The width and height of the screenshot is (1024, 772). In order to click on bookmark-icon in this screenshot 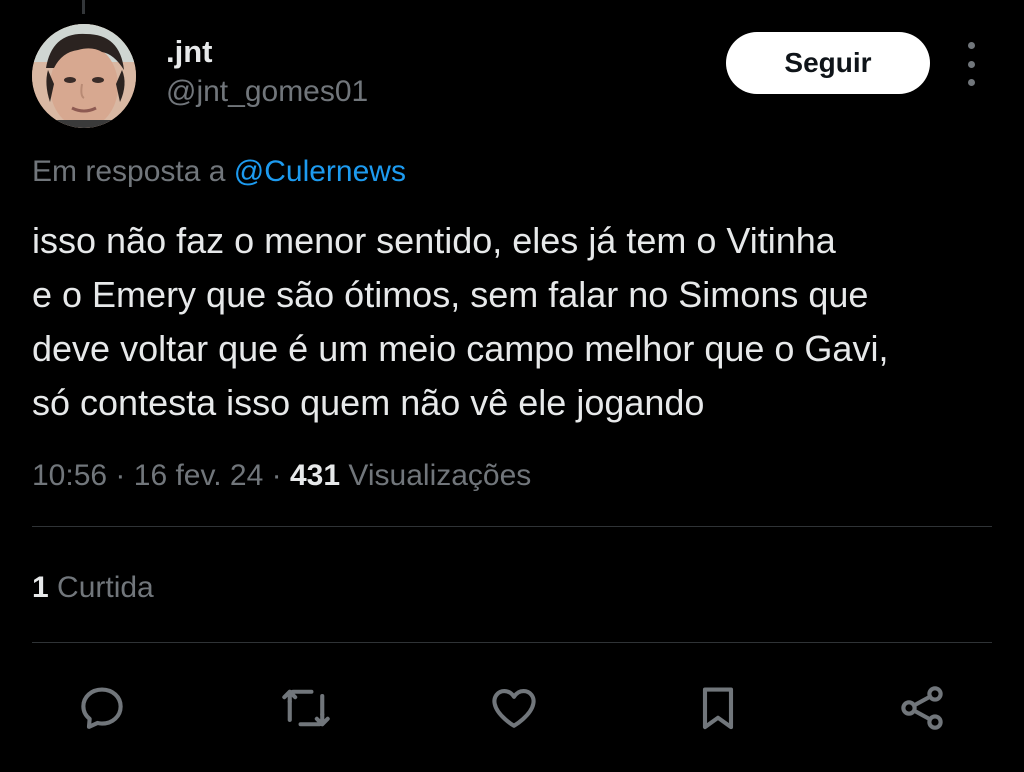, I will do `click(718, 708)`.